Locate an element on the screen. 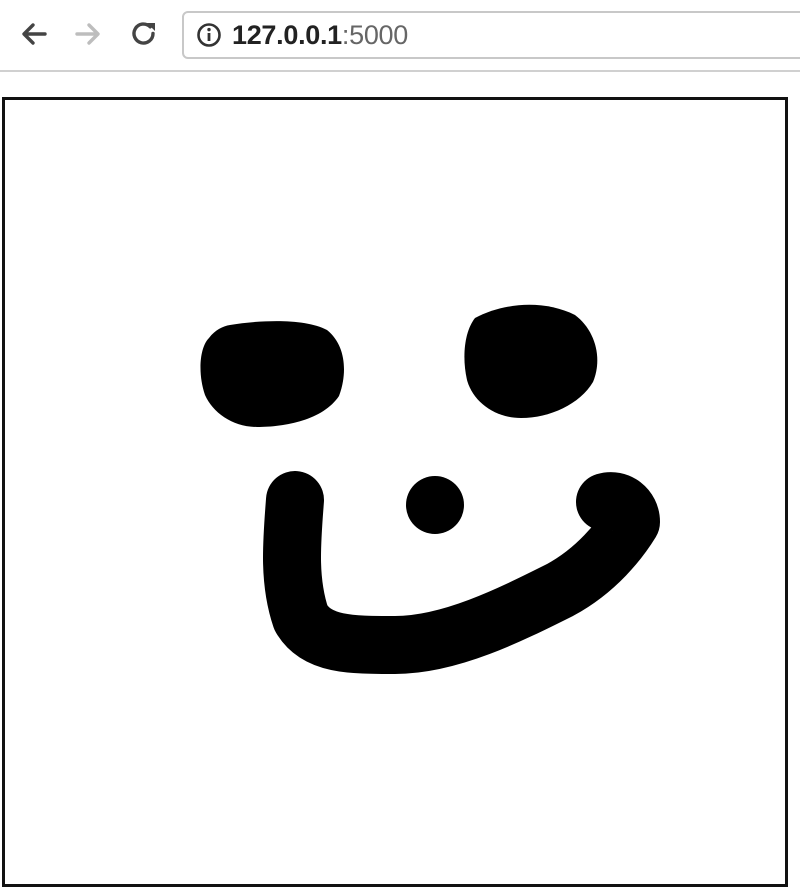 This screenshot has width=800, height=887. right-eye-stroke is located at coordinates (531, 361).